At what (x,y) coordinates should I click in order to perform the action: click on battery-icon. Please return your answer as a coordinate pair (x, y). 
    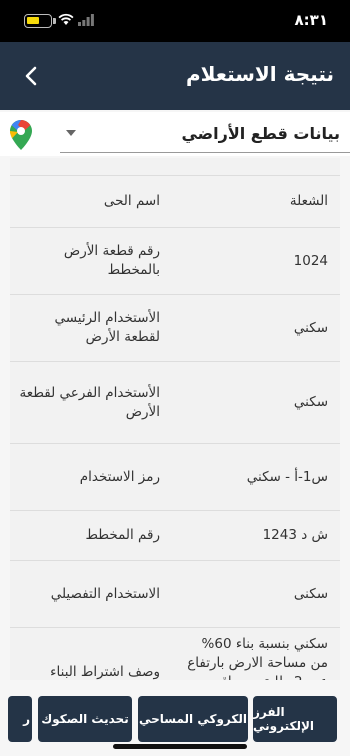
    Looking at the image, I should click on (40, 21).